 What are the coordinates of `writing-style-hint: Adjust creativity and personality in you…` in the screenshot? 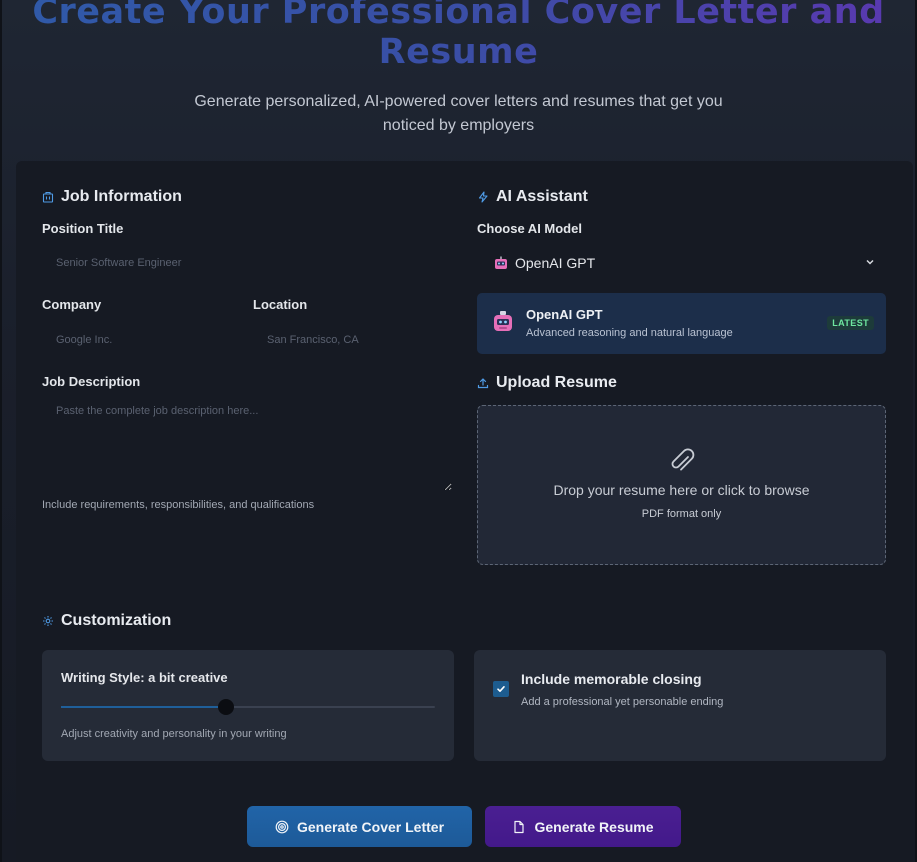 It's located at (174, 734).